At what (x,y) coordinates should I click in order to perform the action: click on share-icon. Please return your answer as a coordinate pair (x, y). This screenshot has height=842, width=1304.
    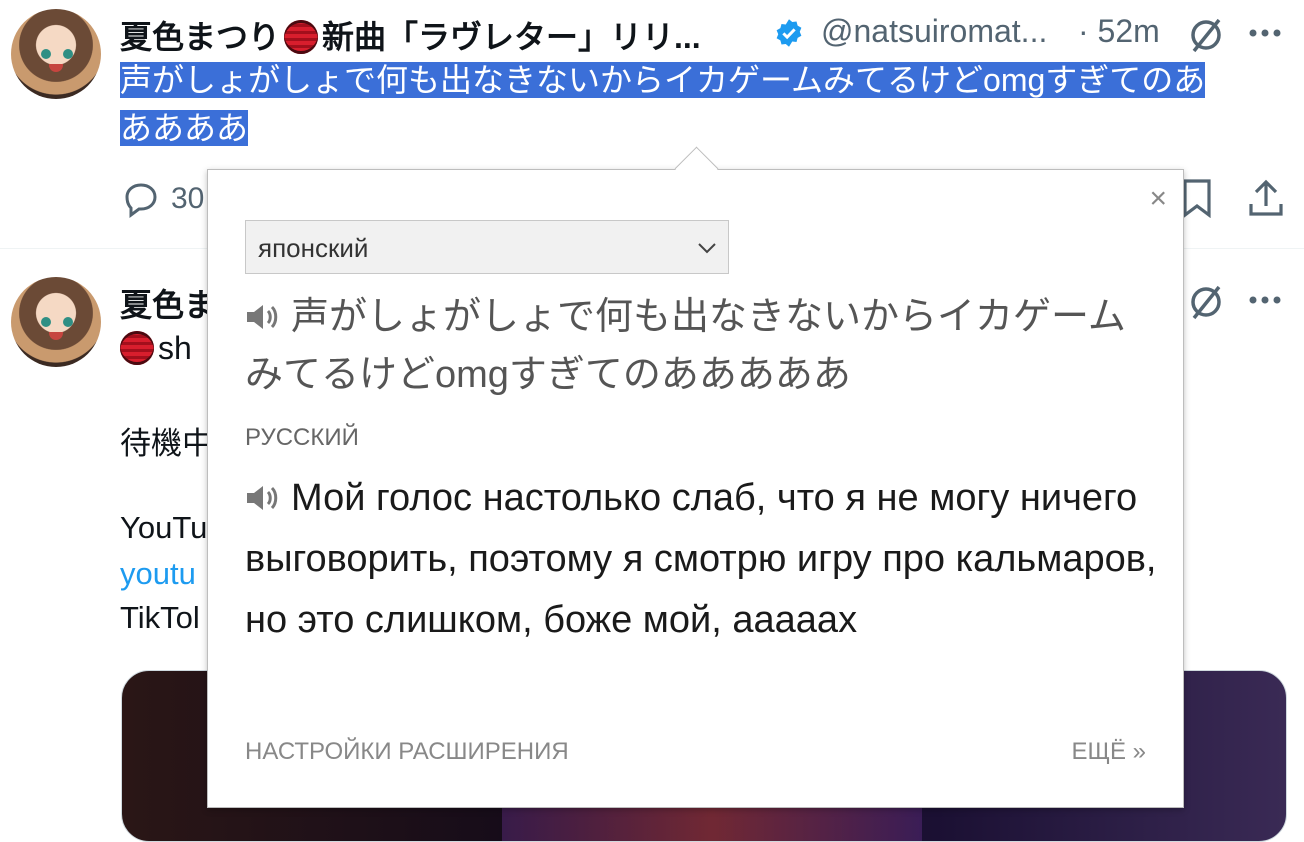
    Looking at the image, I should click on (1266, 198).